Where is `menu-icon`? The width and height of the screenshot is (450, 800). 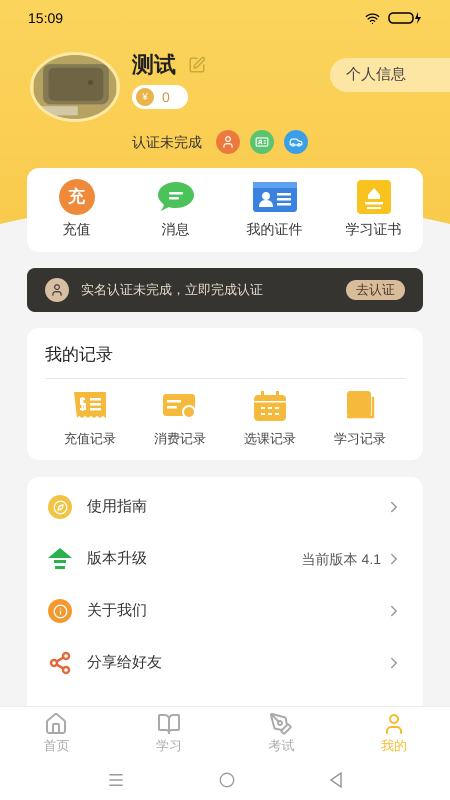 menu-icon is located at coordinates (116, 780).